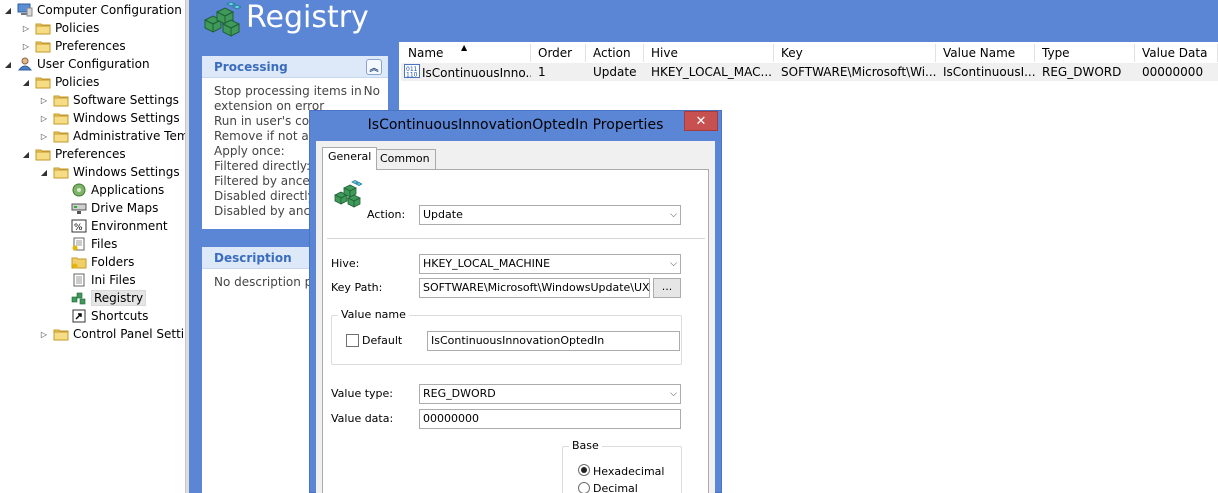 The height and width of the screenshot is (493, 1218). I want to click on column-header-label: Key, so click(792, 53).